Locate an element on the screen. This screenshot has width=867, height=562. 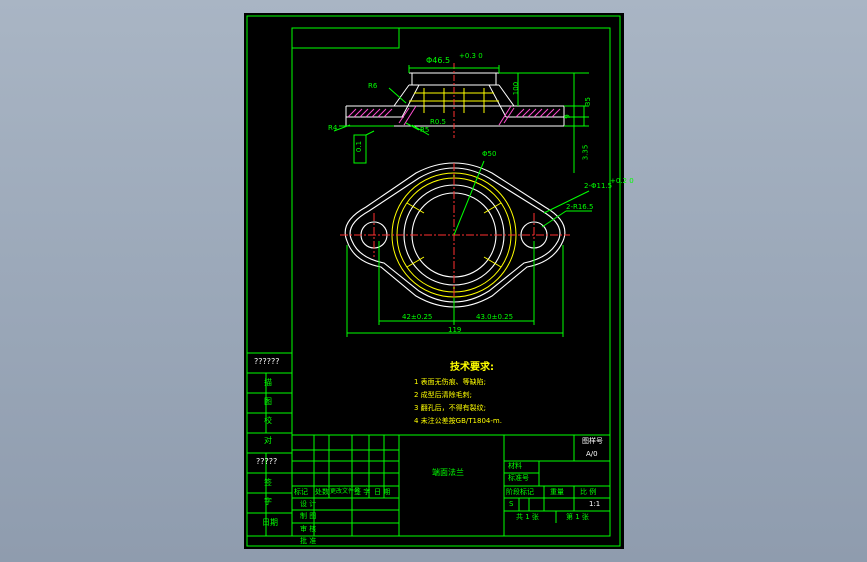
left-column-title-1: ?????? is located at coordinates (267, 361).